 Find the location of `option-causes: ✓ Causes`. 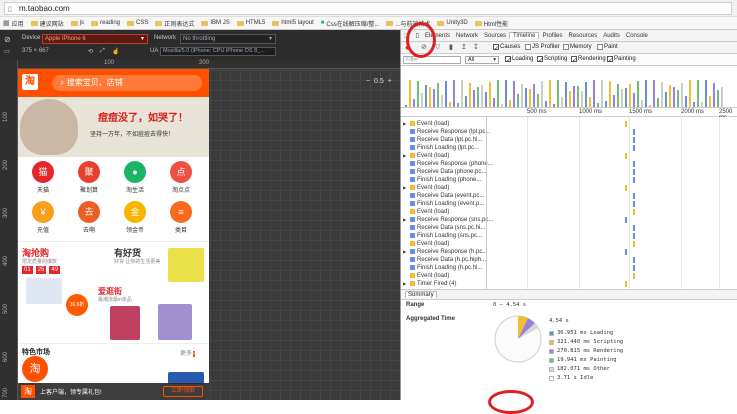

option-causes: ✓ Causes is located at coordinates (506, 48).